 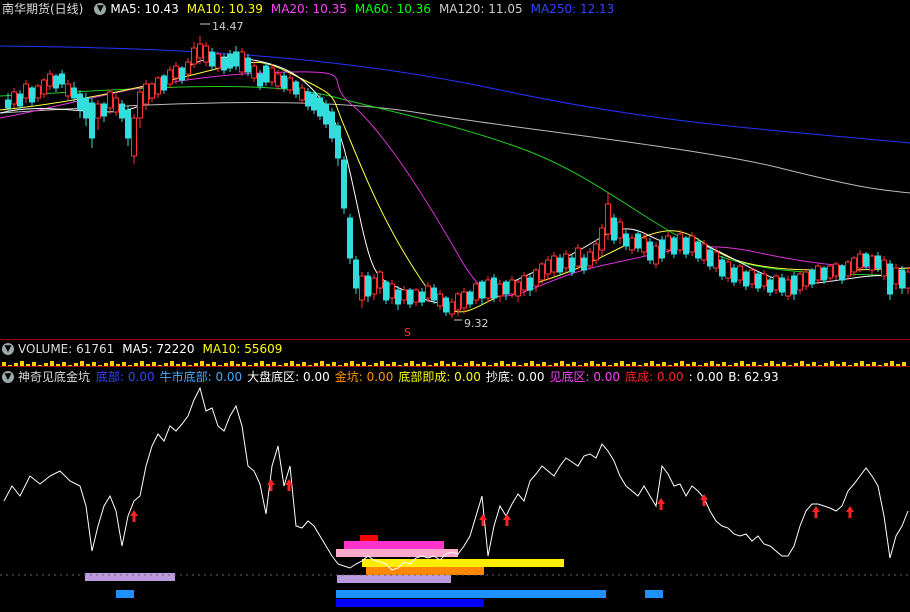 What do you see at coordinates (480, 9) in the screenshot?
I see `ma120-label: MA120: 11.05` at bounding box center [480, 9].